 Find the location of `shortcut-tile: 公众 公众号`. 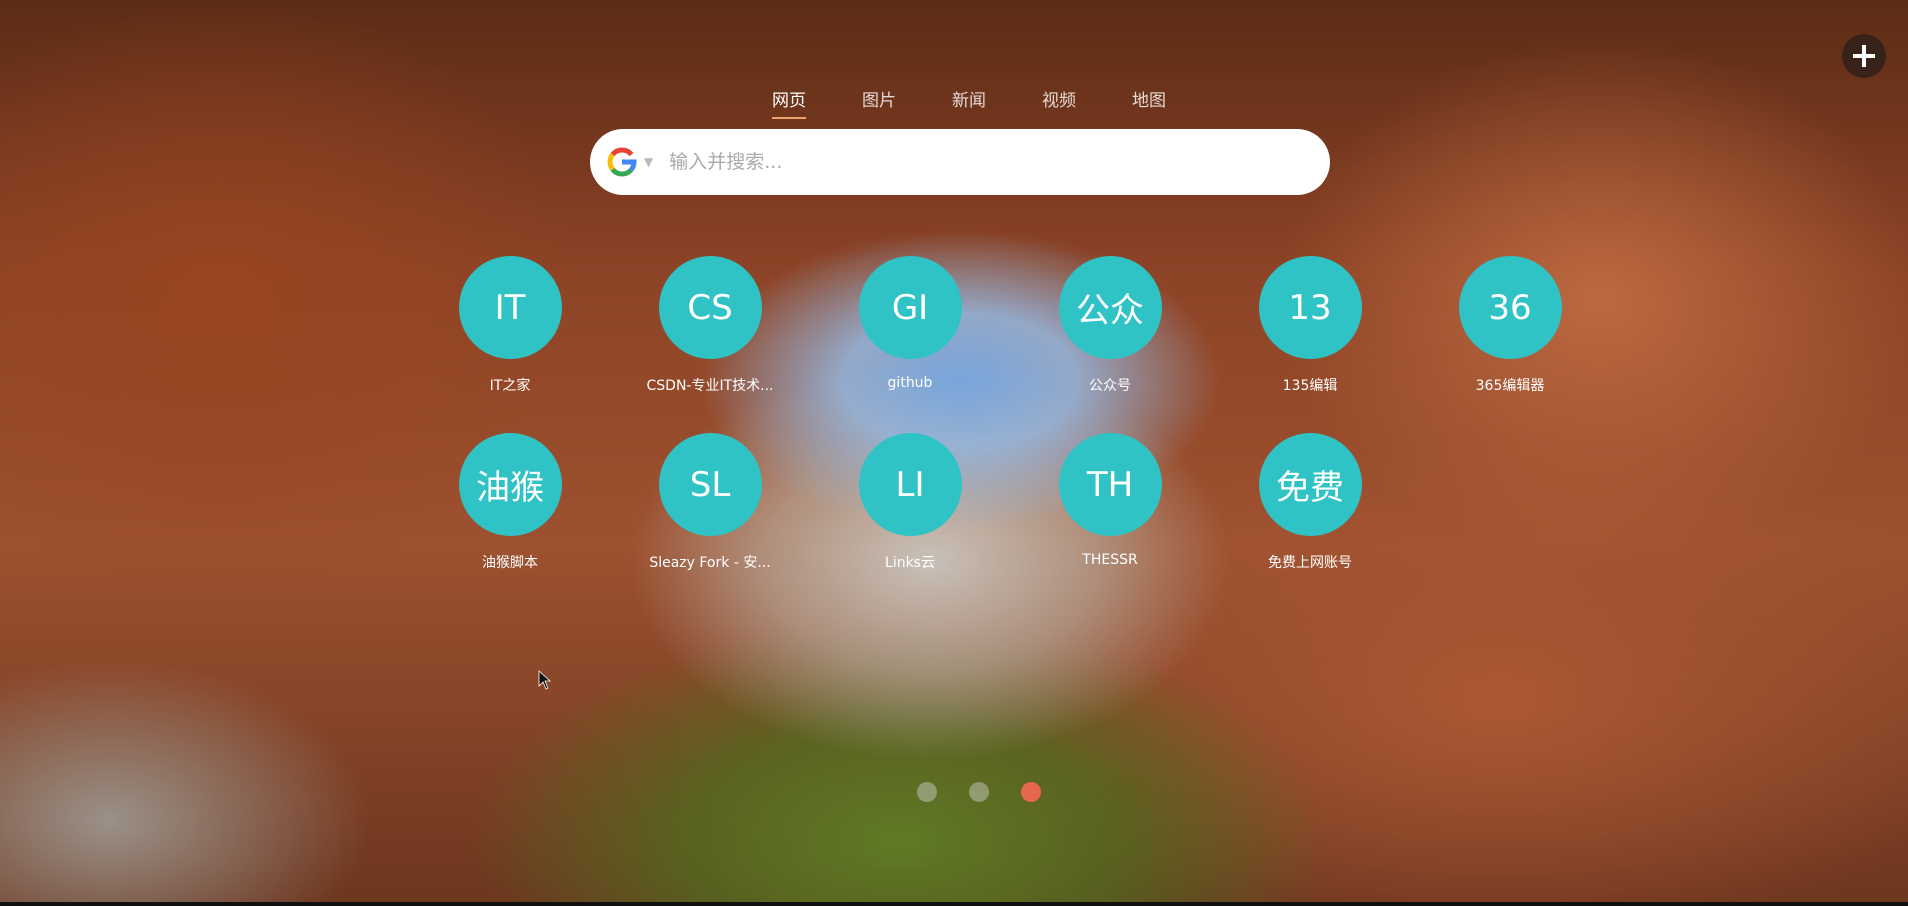

shortcut-tile: 公众 公众号 is located at coordinates (1110, 325).